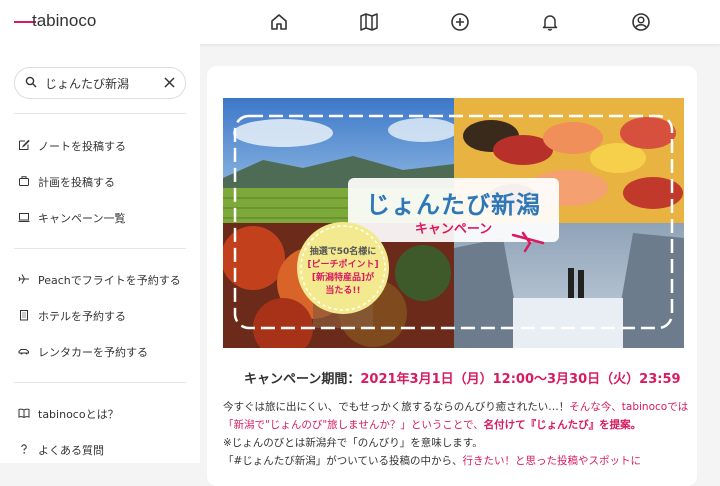  Describe the element at coordinates (24, 181) in the screenshot. I see `luggage-icon` at that location.